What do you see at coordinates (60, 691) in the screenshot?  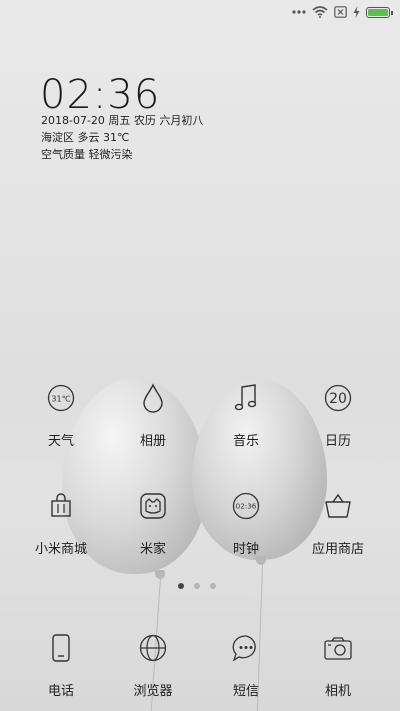 I see `app-label: 电话` at bounding box center [60, 691].